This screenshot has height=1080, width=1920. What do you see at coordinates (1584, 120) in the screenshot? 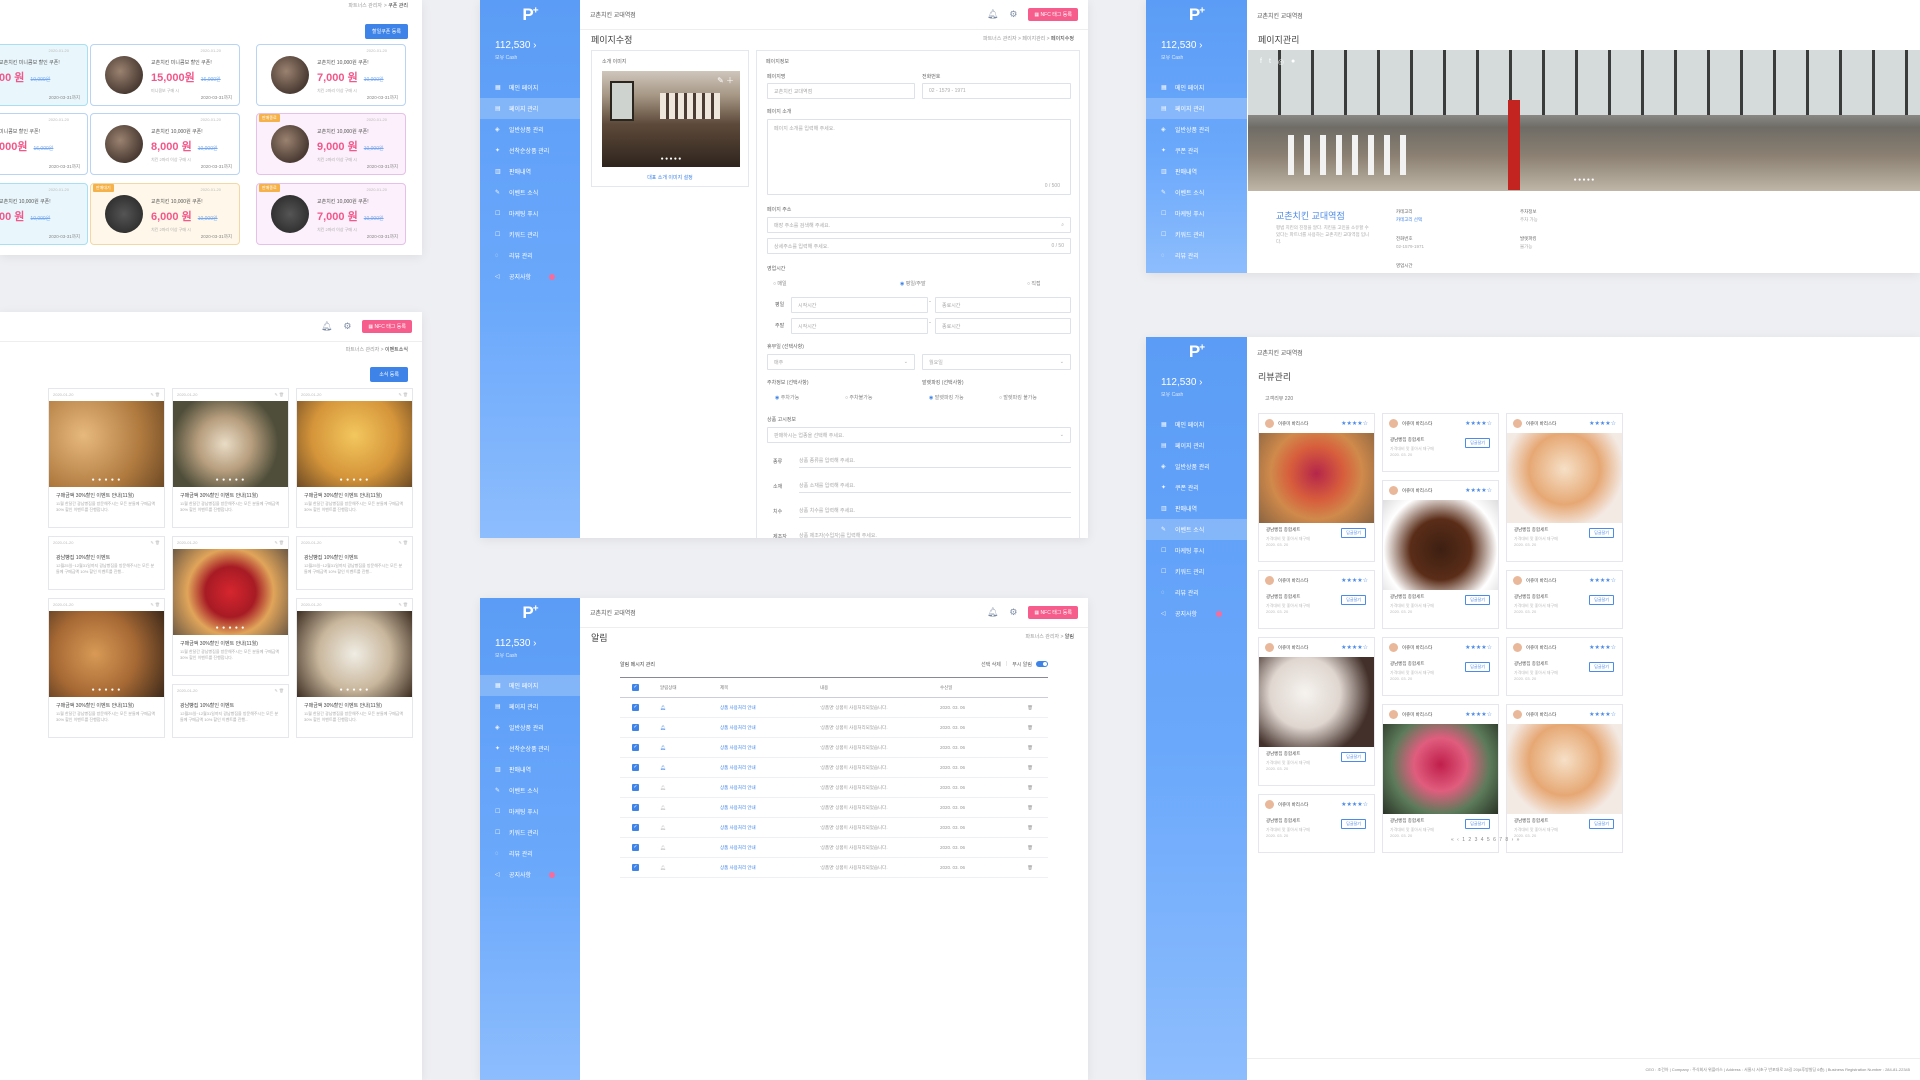
I see `shop-cover-image: f t ◎ ● ● ● ● ● ●` at bounding box center [1584, 120].